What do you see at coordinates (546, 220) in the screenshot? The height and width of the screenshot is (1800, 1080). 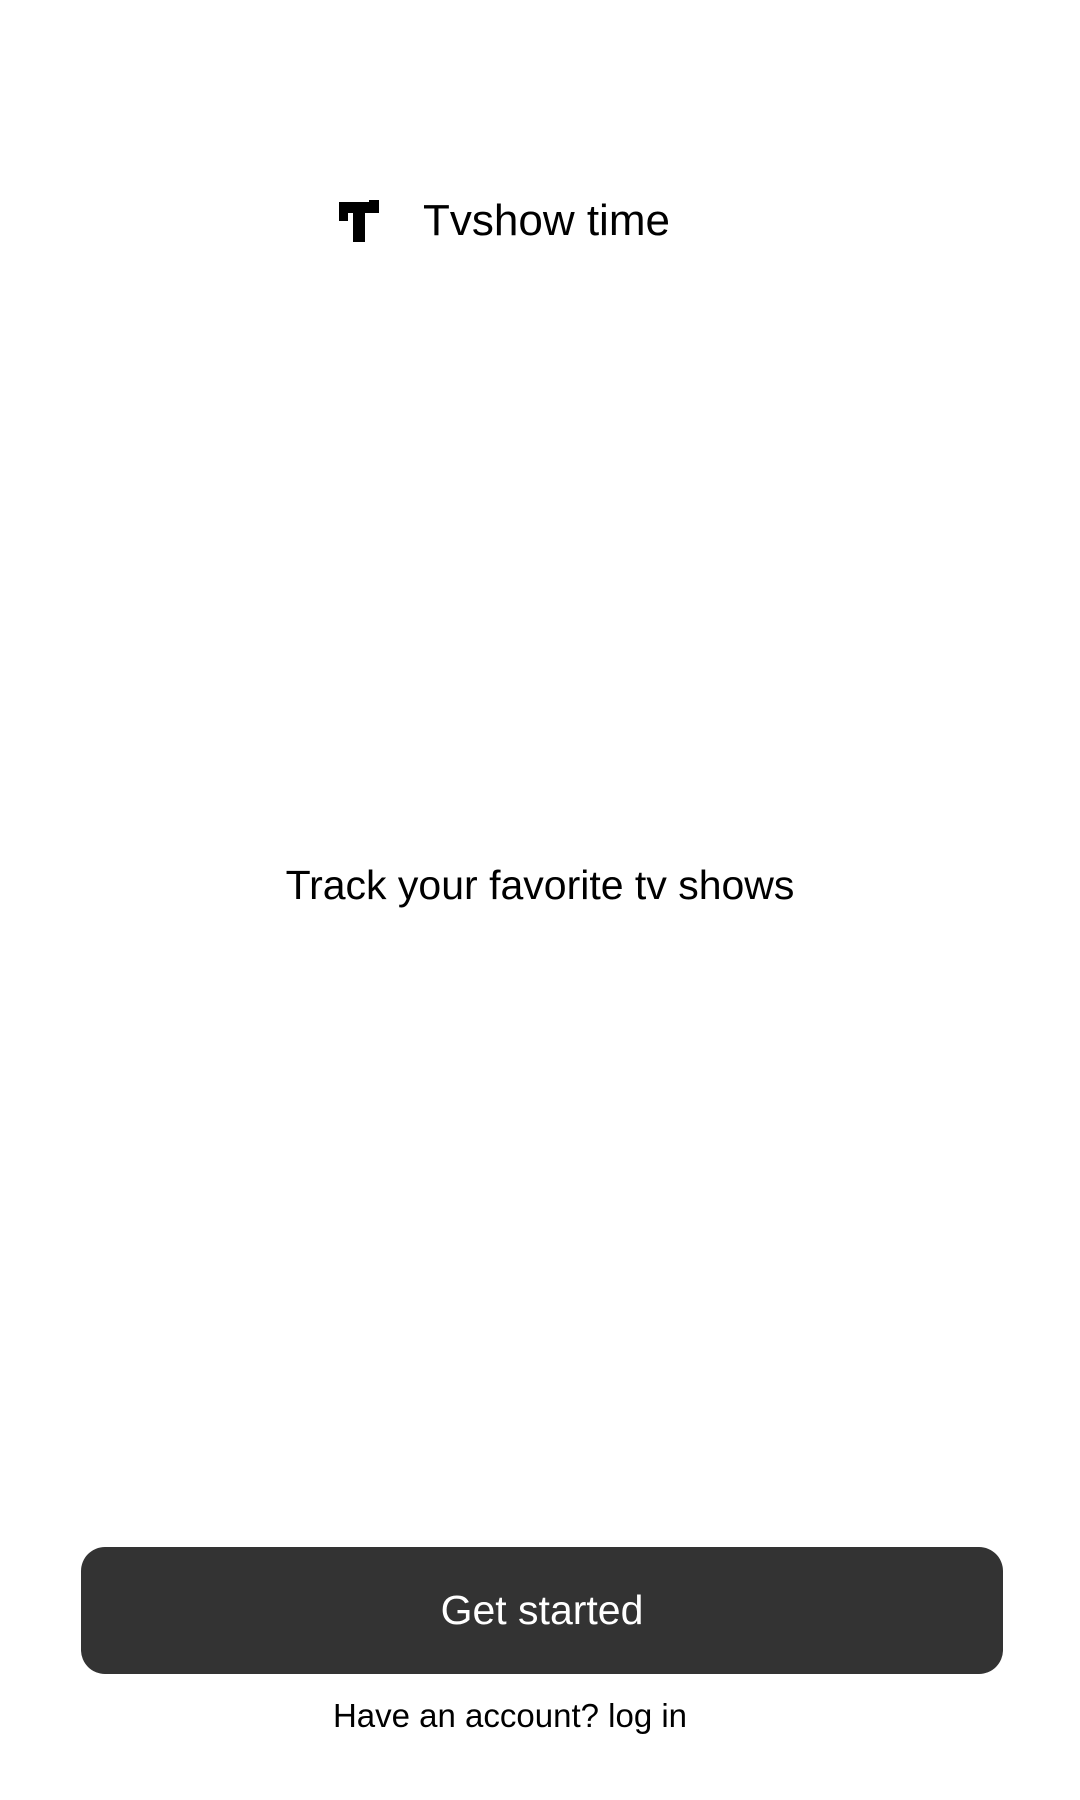 I see `app-name: Tvshow time` at bounding box center [546, 220].